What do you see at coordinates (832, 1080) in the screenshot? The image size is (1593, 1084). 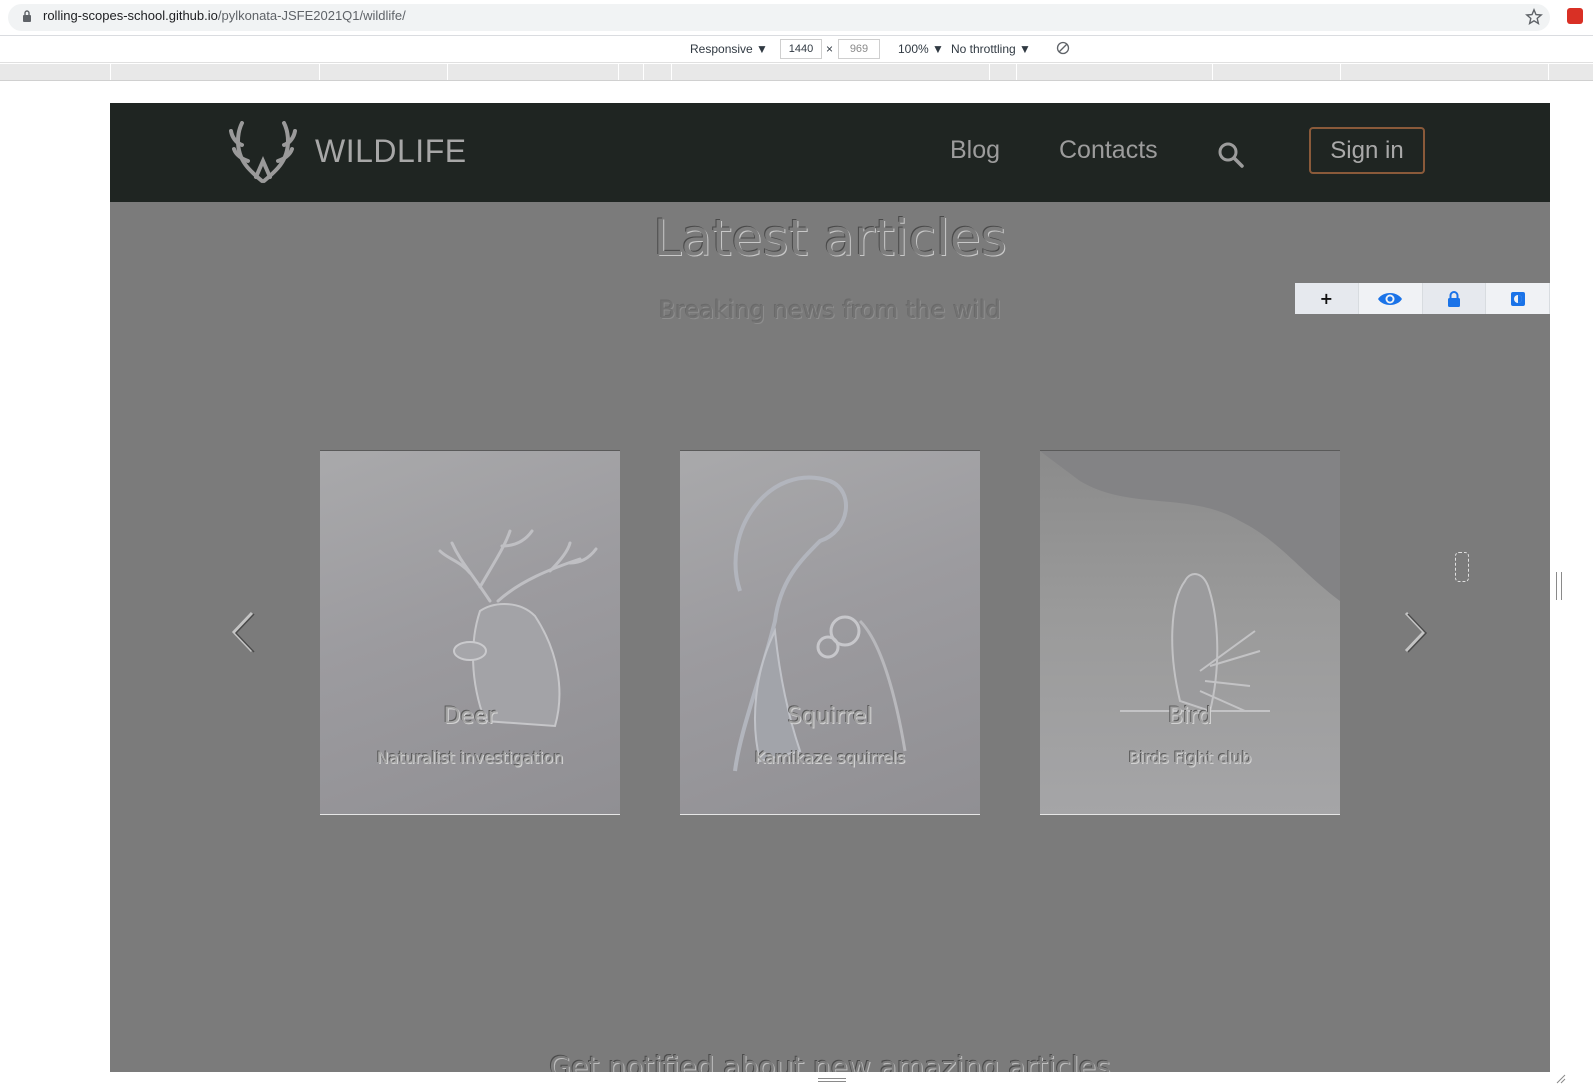 I see `viewport-resize-bottom-handle` at bounding box center [832, 1080].